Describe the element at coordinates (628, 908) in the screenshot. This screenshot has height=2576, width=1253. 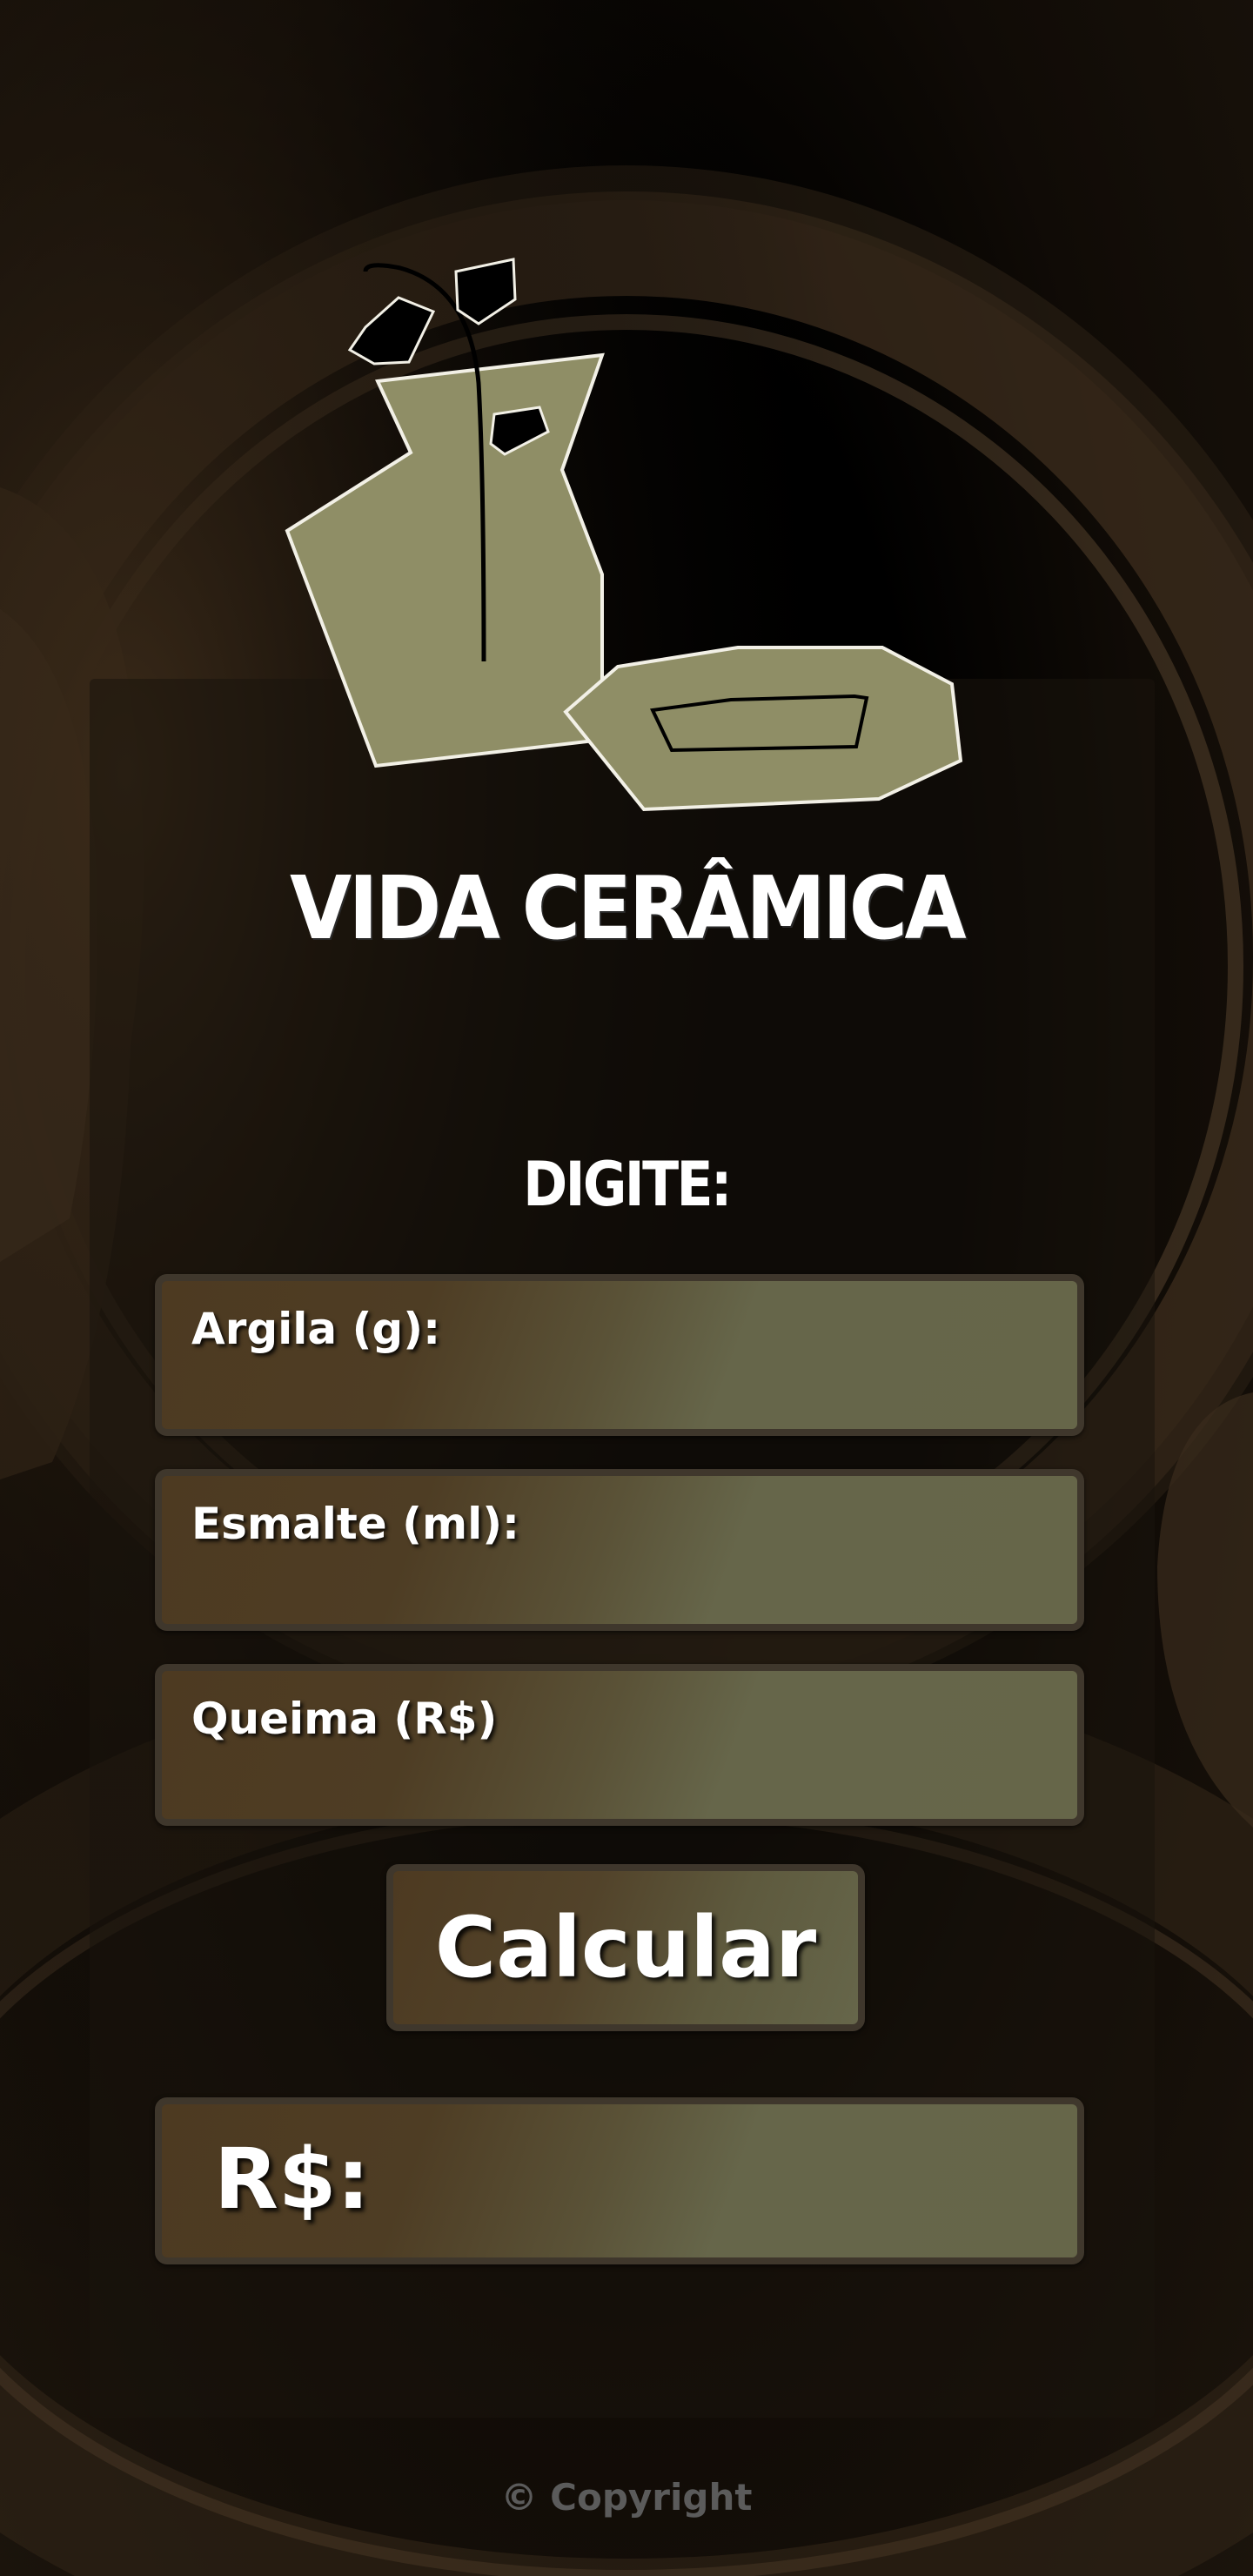
I see `brand-title: VIDA CERÂMICA` at that location.